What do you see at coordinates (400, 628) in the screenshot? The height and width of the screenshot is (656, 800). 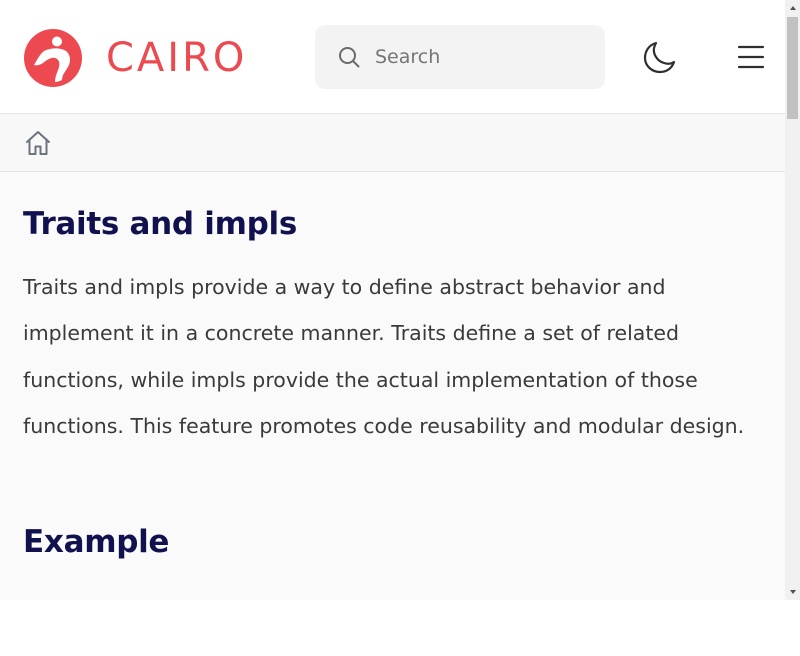 I see `blank-area` at bounding box center [400, 628].